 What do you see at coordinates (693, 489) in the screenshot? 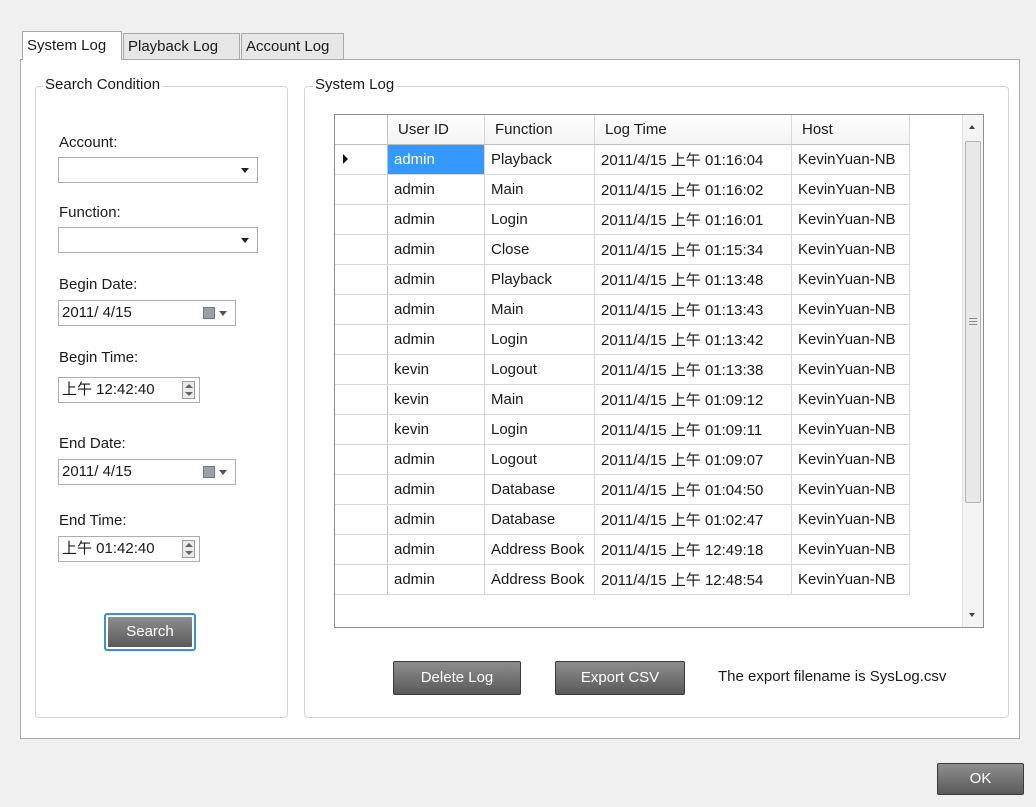
I see `cell-log-time: 2011/4/15 上午 01:04:50` at bounding box center [693, 489].